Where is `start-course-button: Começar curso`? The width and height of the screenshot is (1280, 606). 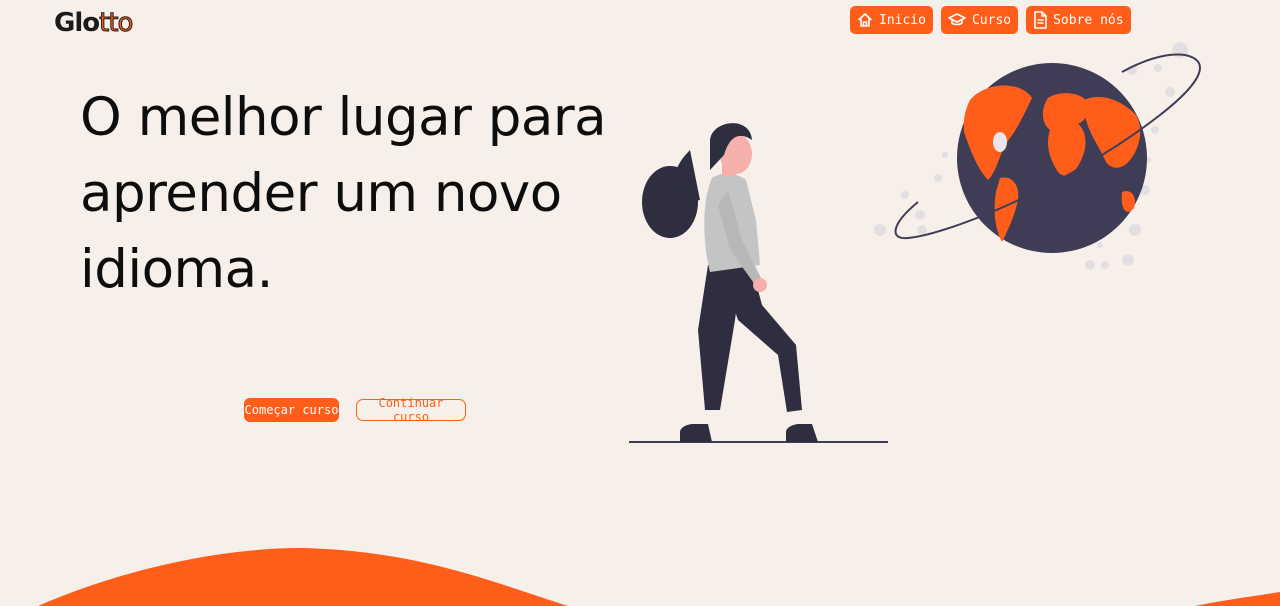 start-course-button: Começar curso is located at coordinates (291, 410).